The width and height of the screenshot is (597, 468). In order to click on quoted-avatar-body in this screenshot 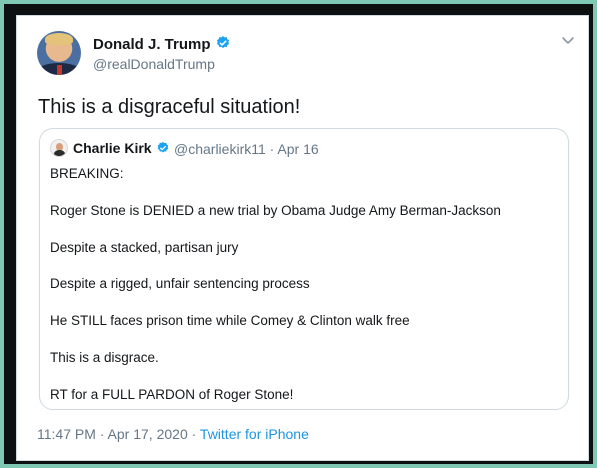, I will do `click(59, 153)`.